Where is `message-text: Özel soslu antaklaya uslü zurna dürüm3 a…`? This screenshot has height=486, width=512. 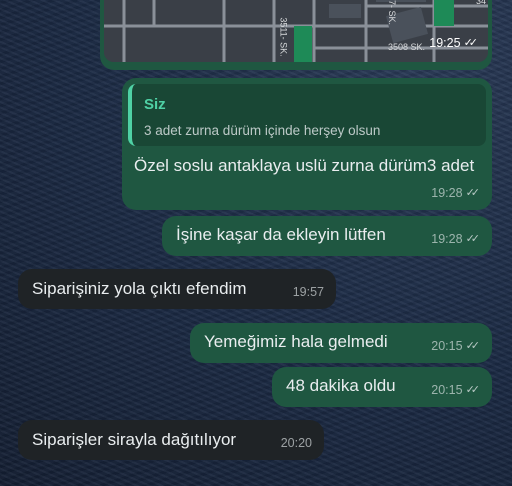
message-text: Özel soslu antaklaya uslü zurna dürüm3 a… is located at coordinates (304, 165).